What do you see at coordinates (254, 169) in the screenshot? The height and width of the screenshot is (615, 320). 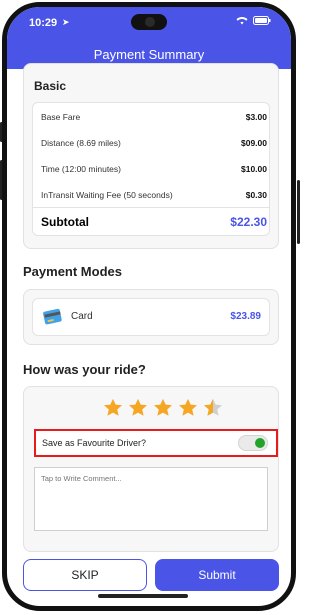 I see `fare-value: $10.00` at bounding box center [254, 169].